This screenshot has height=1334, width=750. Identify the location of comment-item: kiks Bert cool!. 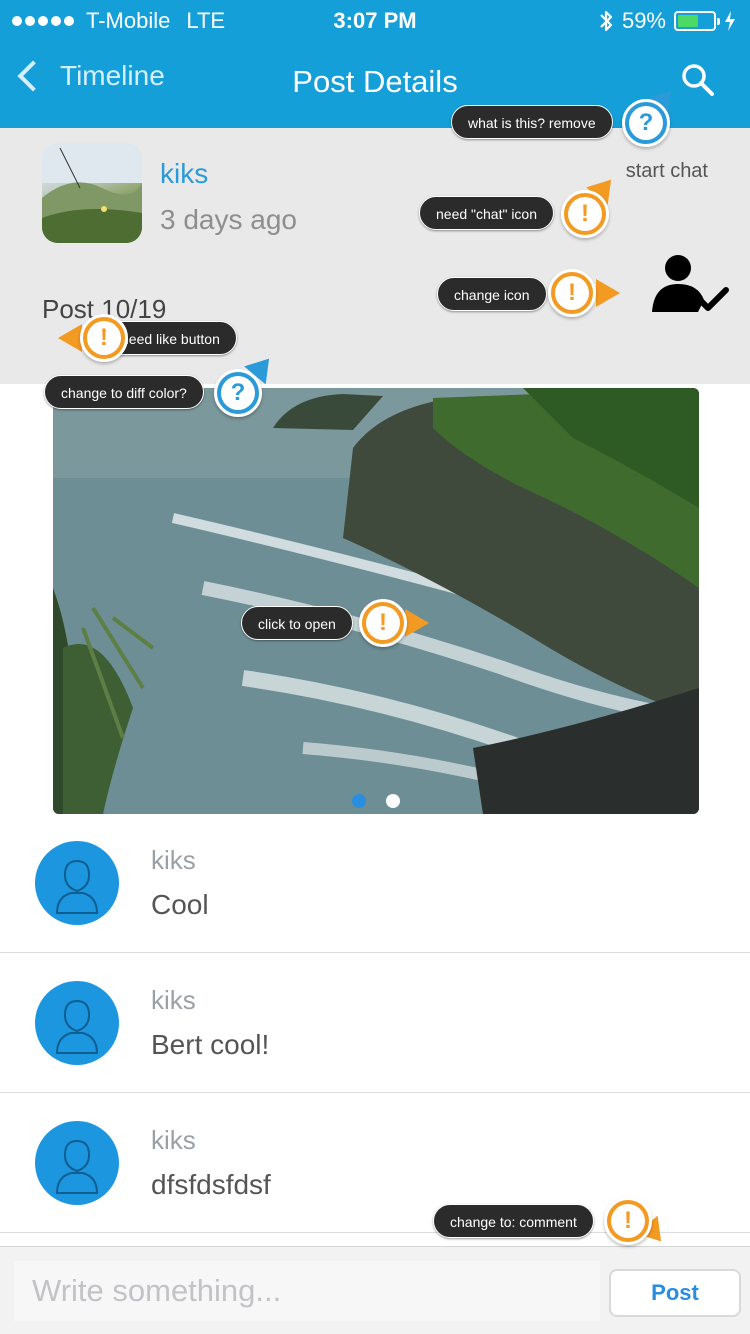
(375, 1023).